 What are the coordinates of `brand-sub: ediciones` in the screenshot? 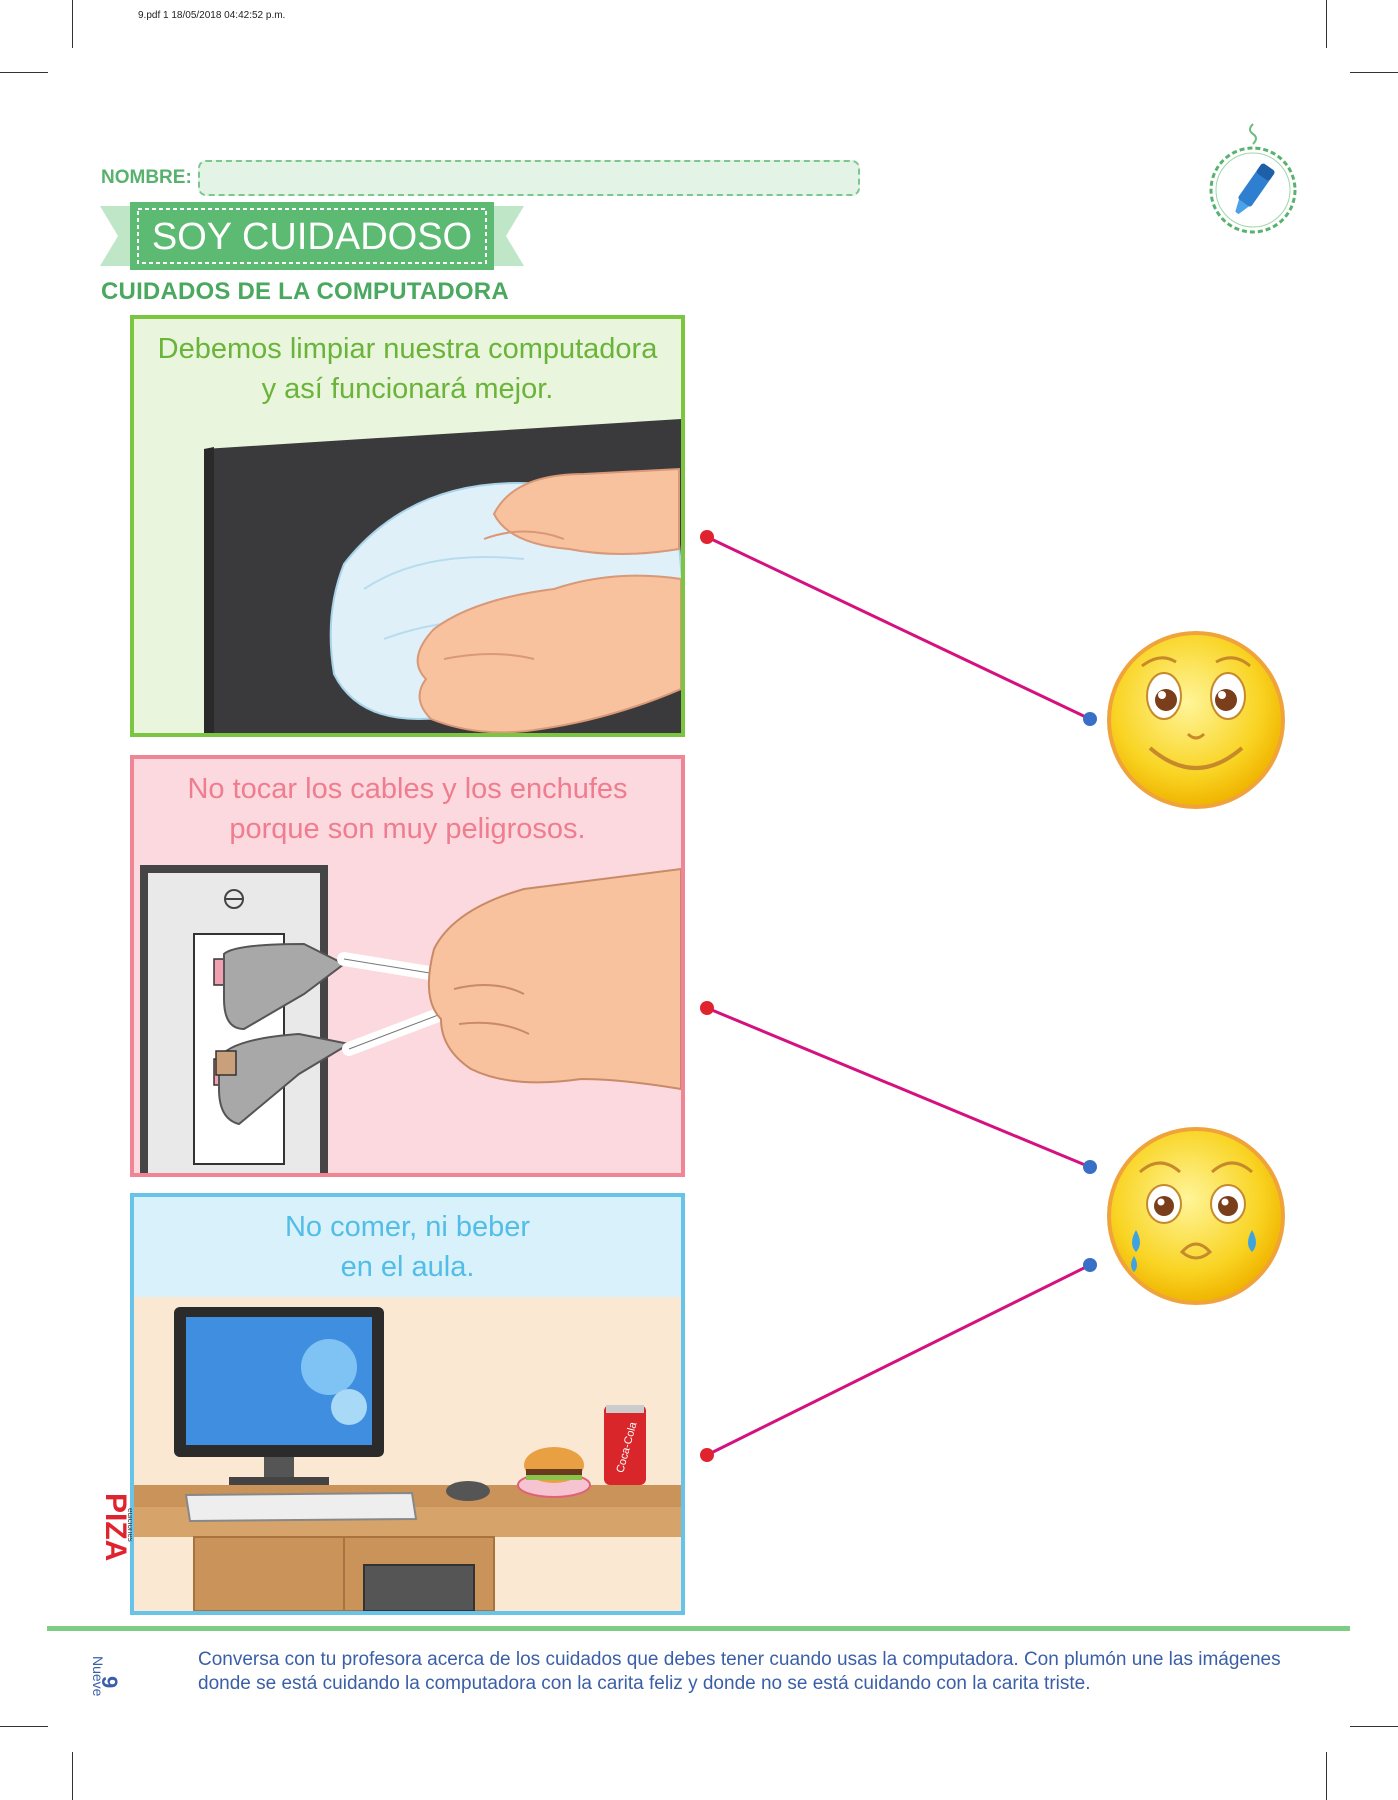 It's located at (129, 1525).